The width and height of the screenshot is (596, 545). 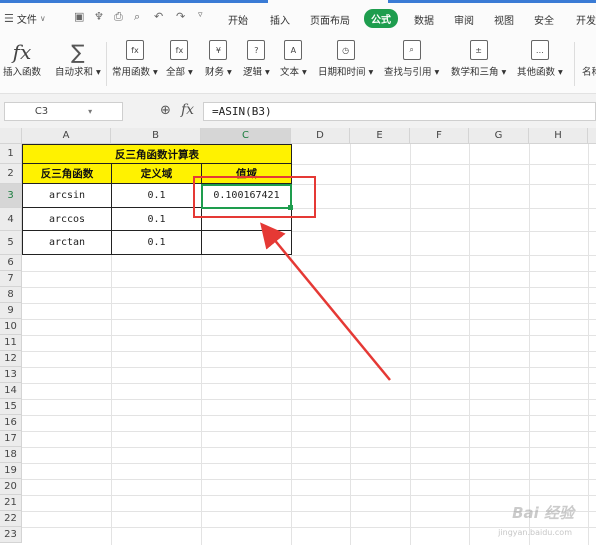 What do you see at coordinates (589, 71) in the screenshot?
I see `name-manager-button: 名称` at bounding box center [589, 71].